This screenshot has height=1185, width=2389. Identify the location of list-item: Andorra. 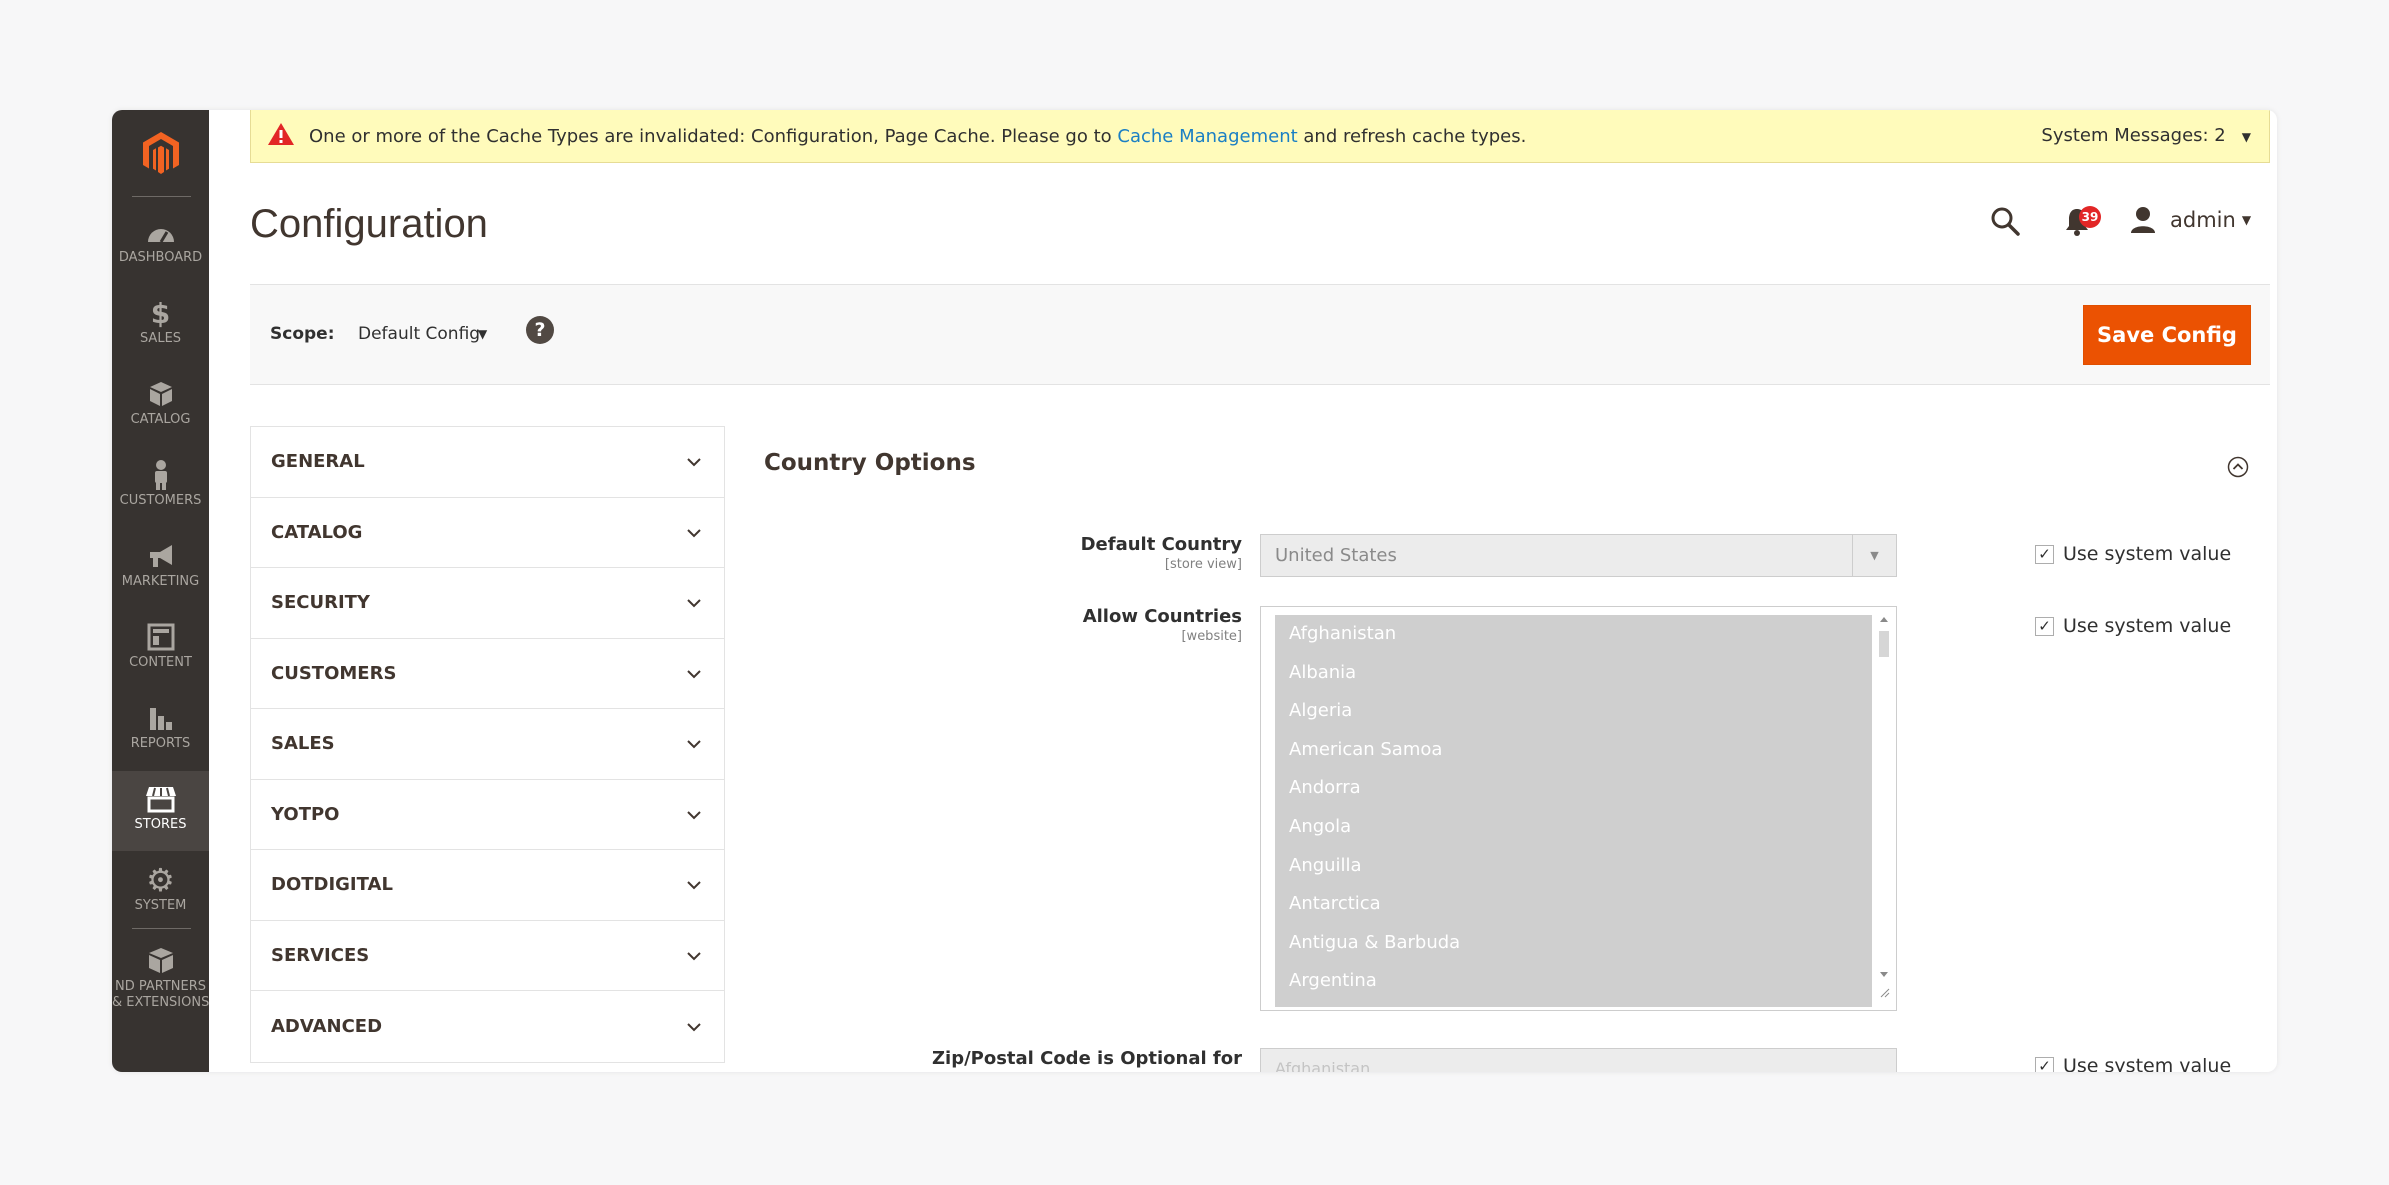
(1573, 788).